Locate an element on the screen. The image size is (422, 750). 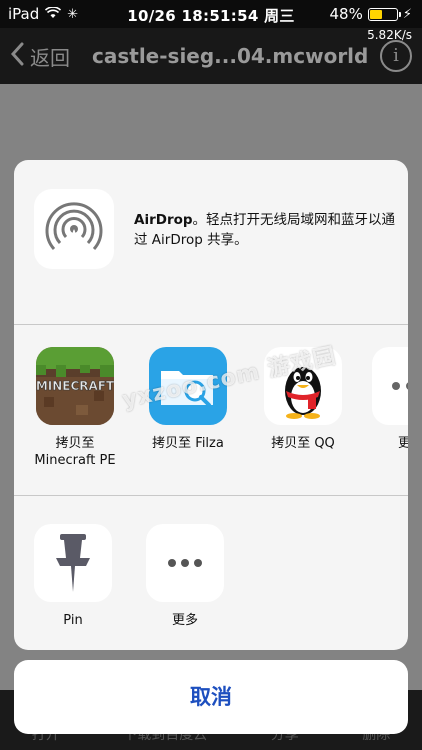
app-label-minecraft: 拷贝至 Minecraft PE is located at coordinates (75, 452).